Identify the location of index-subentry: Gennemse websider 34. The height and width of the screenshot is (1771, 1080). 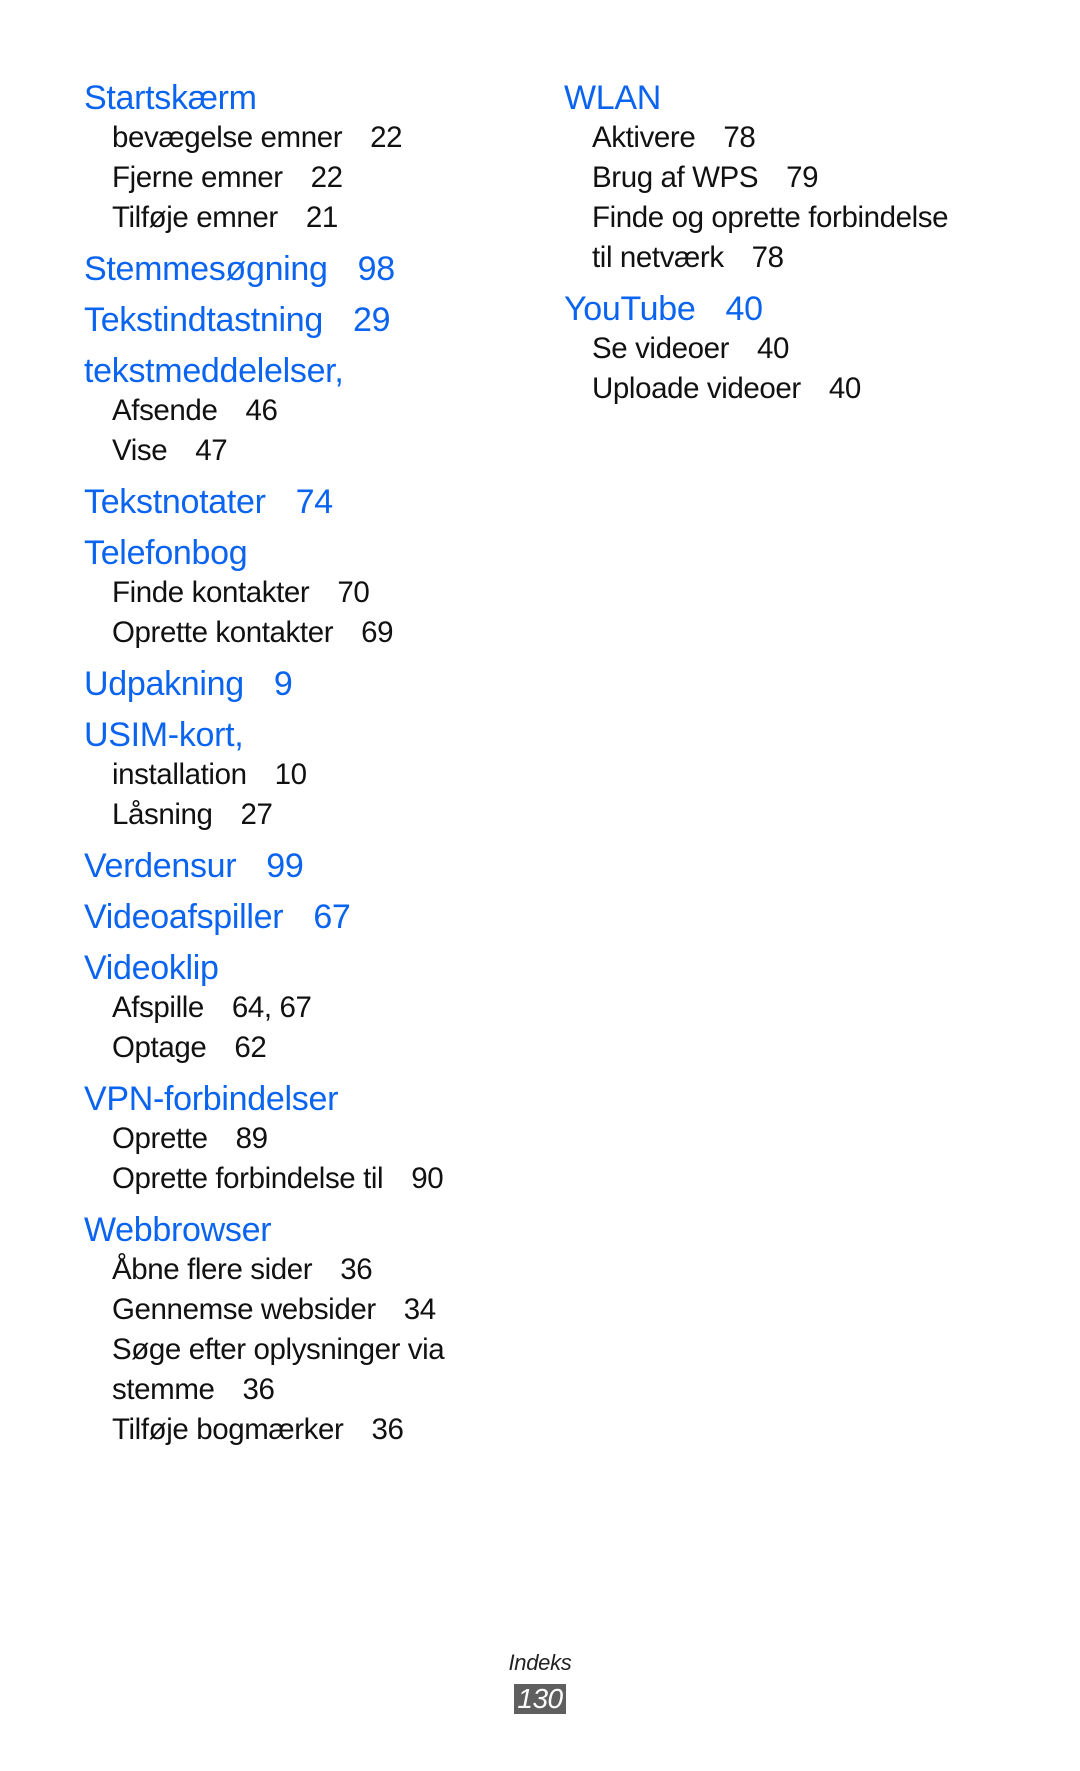
(314, 1310).